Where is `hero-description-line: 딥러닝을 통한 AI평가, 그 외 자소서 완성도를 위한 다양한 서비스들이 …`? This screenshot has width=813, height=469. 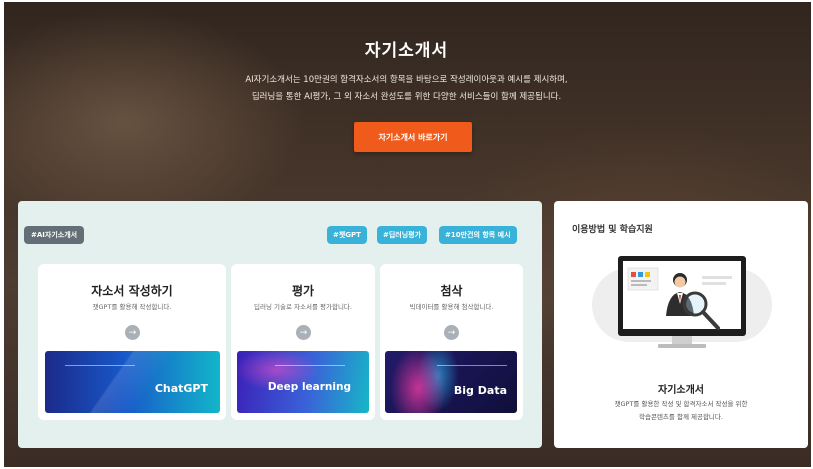 hero-description-line: 딥러닝을 통한 AI평가, 그 외 자소서 완성도를 위한 다양한 서비스들이 … is located at coordinates (406, 97).